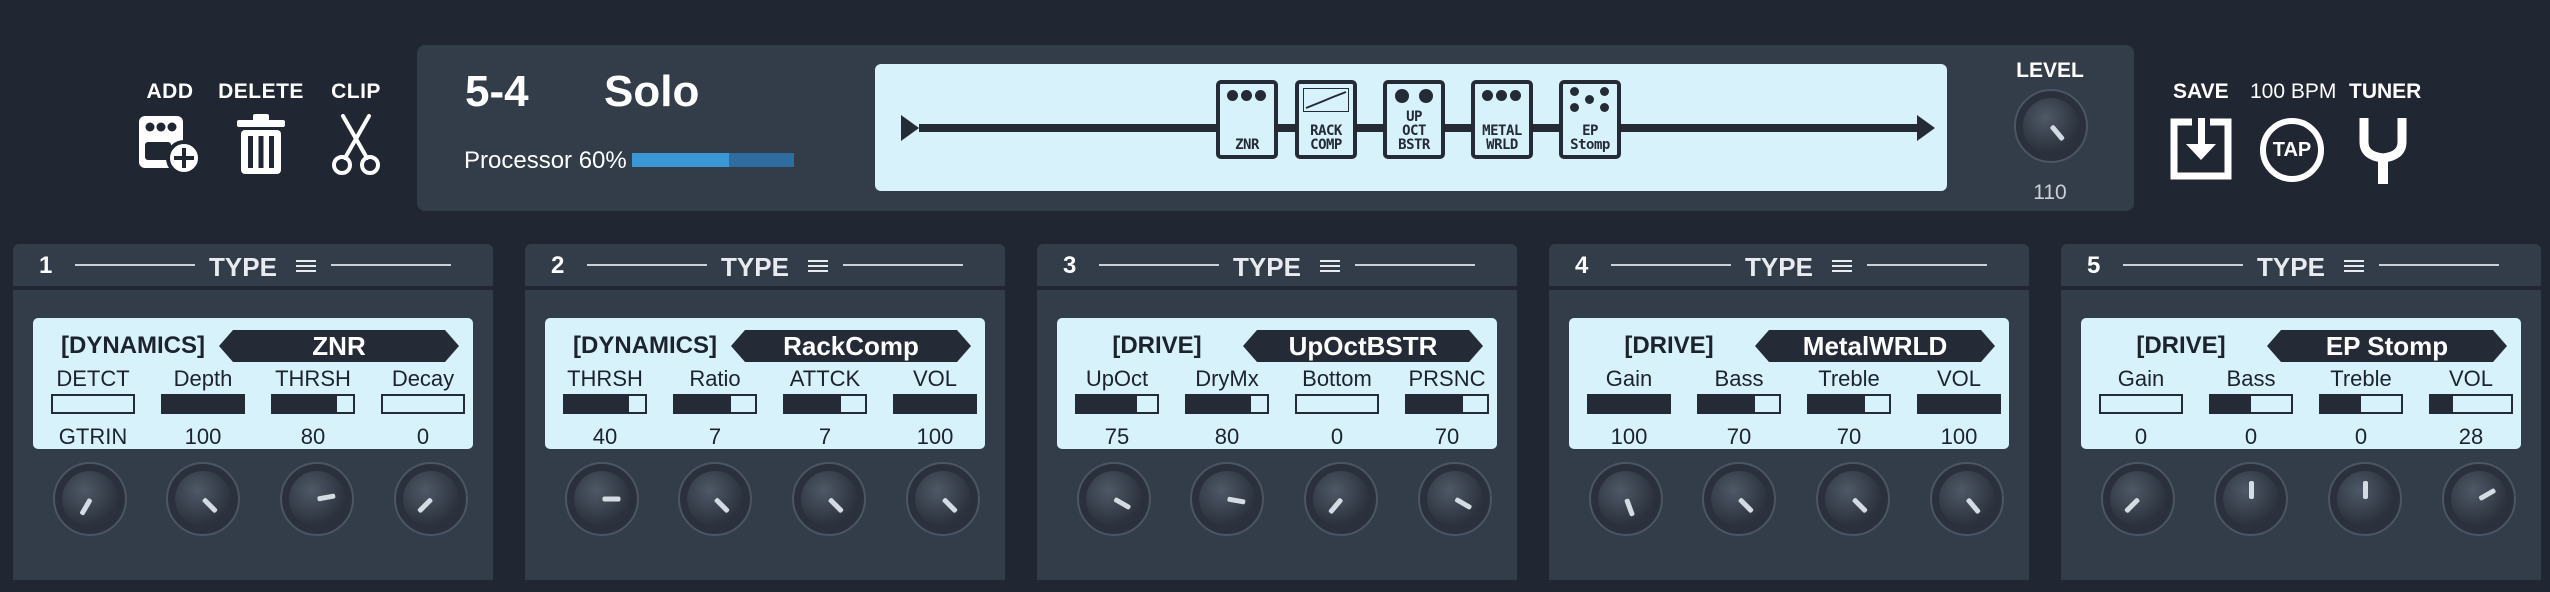 The width and height of the screenshot is (2550, 592). What do you see at coordinates (1117, 378) in the screenshot?
I see `param-name: UpOct` at bounding box center [1117, 378].